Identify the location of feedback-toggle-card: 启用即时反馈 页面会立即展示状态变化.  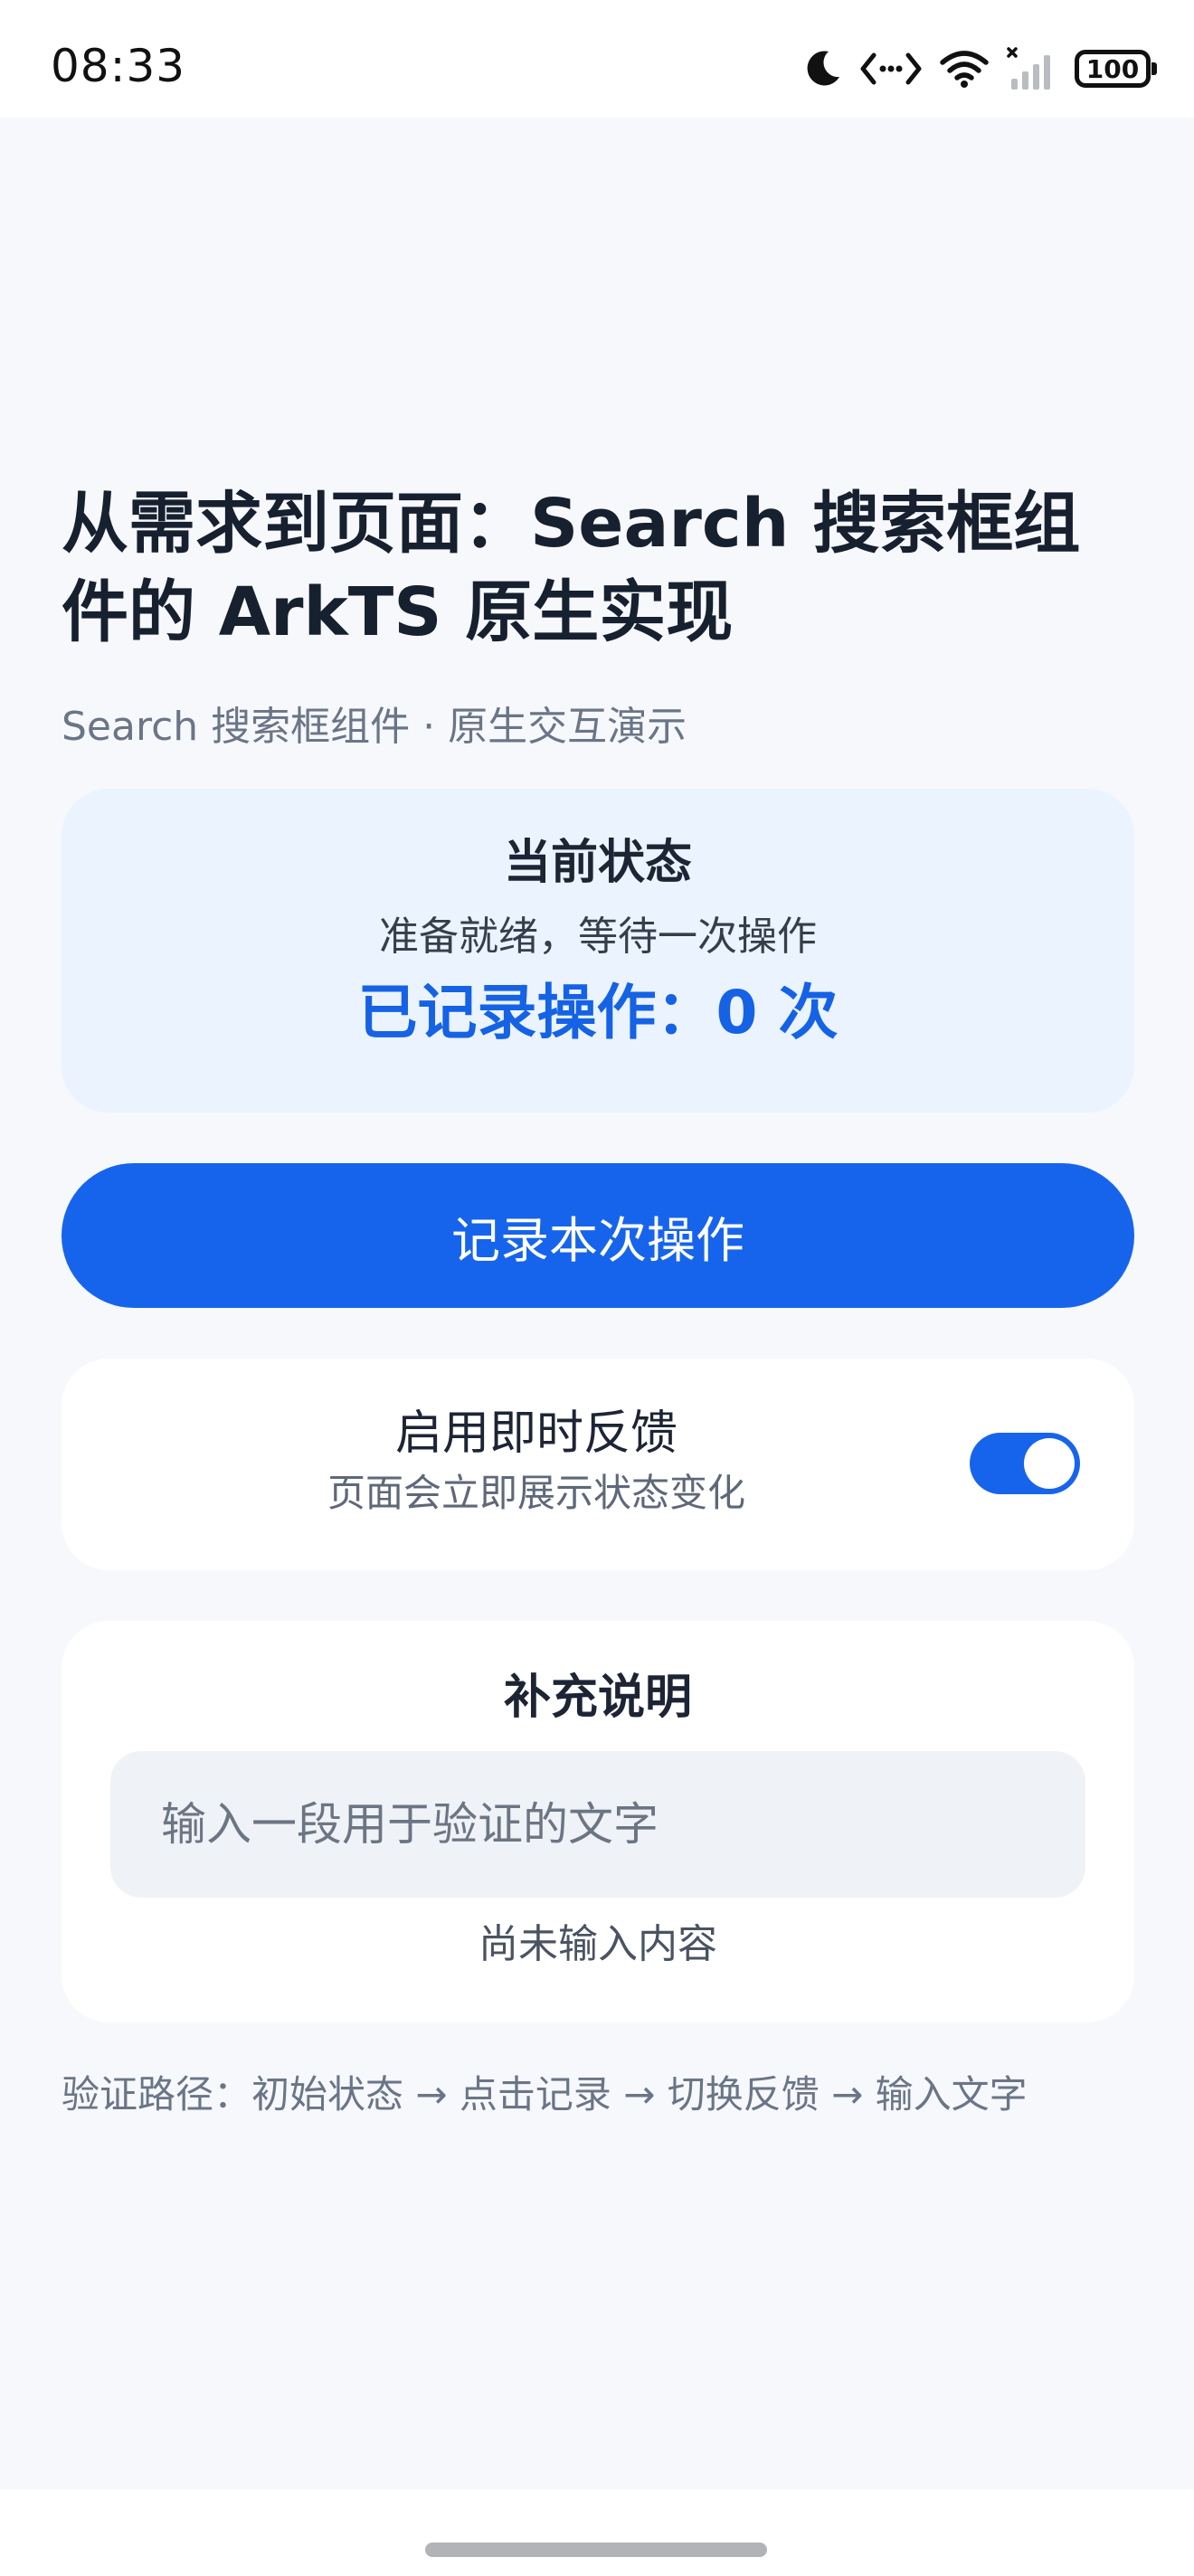
(598, 1465).